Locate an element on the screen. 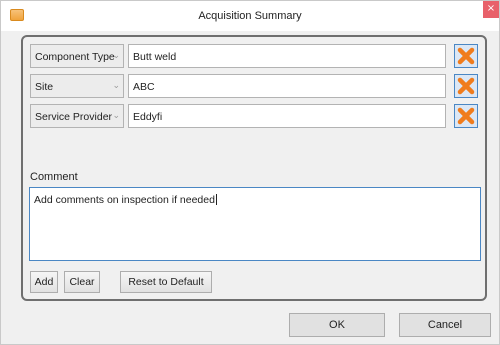  service-provider-dropdown: Service Provider ⌄ is located at coordinates (77, 116).